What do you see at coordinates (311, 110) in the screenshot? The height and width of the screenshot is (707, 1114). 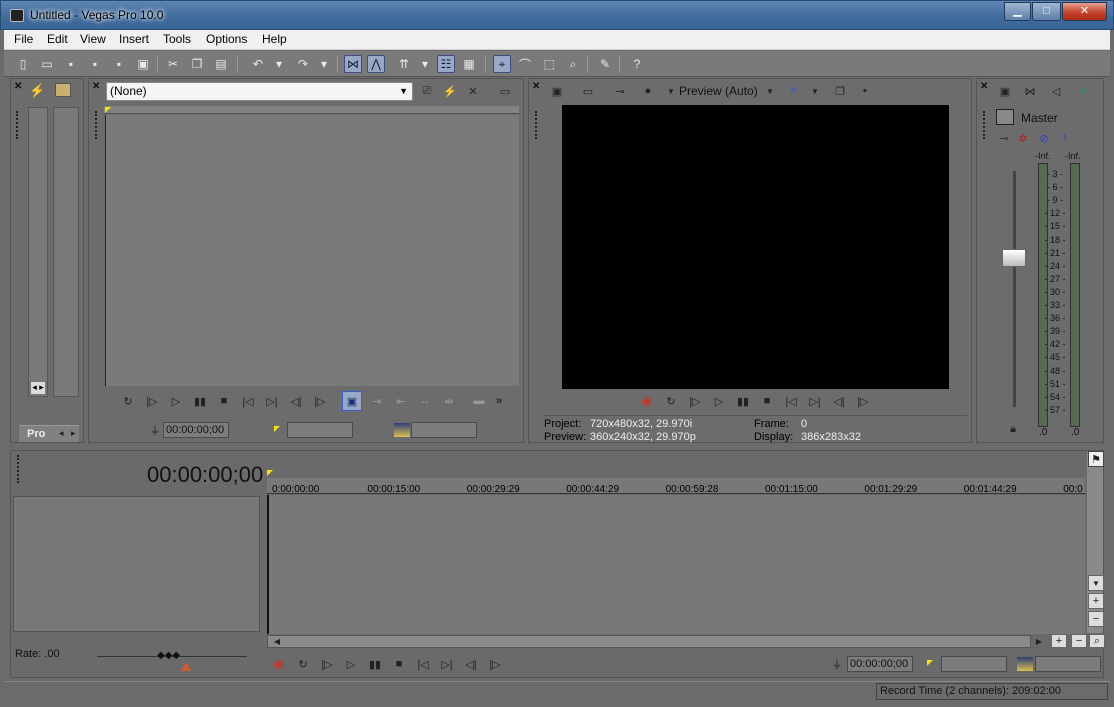 I see `trimmer-ruler` at bounding box center [311, 110].